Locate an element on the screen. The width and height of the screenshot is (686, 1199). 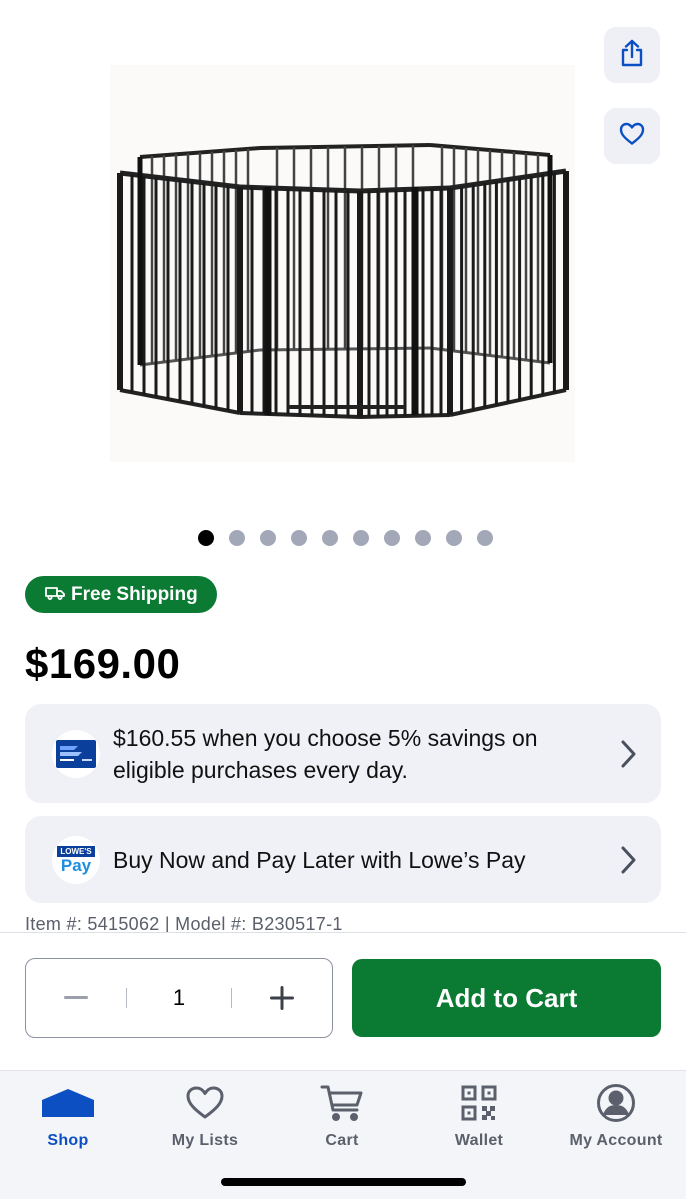
quantity-stepper: 1 is located at coordinates (179, 998).